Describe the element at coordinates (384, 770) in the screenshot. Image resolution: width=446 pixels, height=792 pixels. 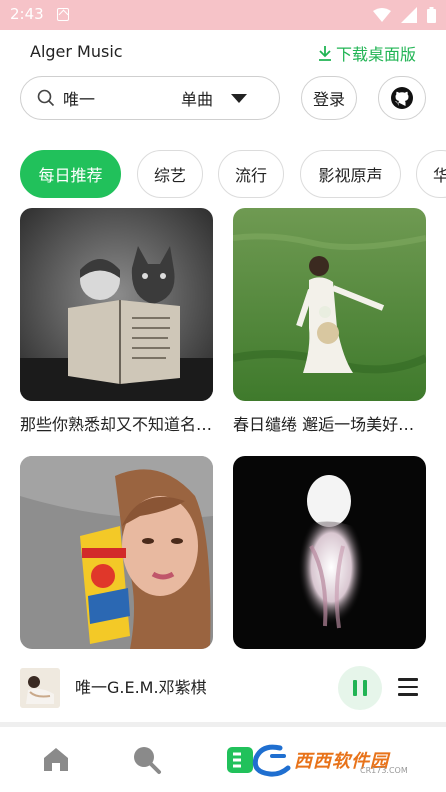
I see `watermark-sub: CR173.COM` at that location.